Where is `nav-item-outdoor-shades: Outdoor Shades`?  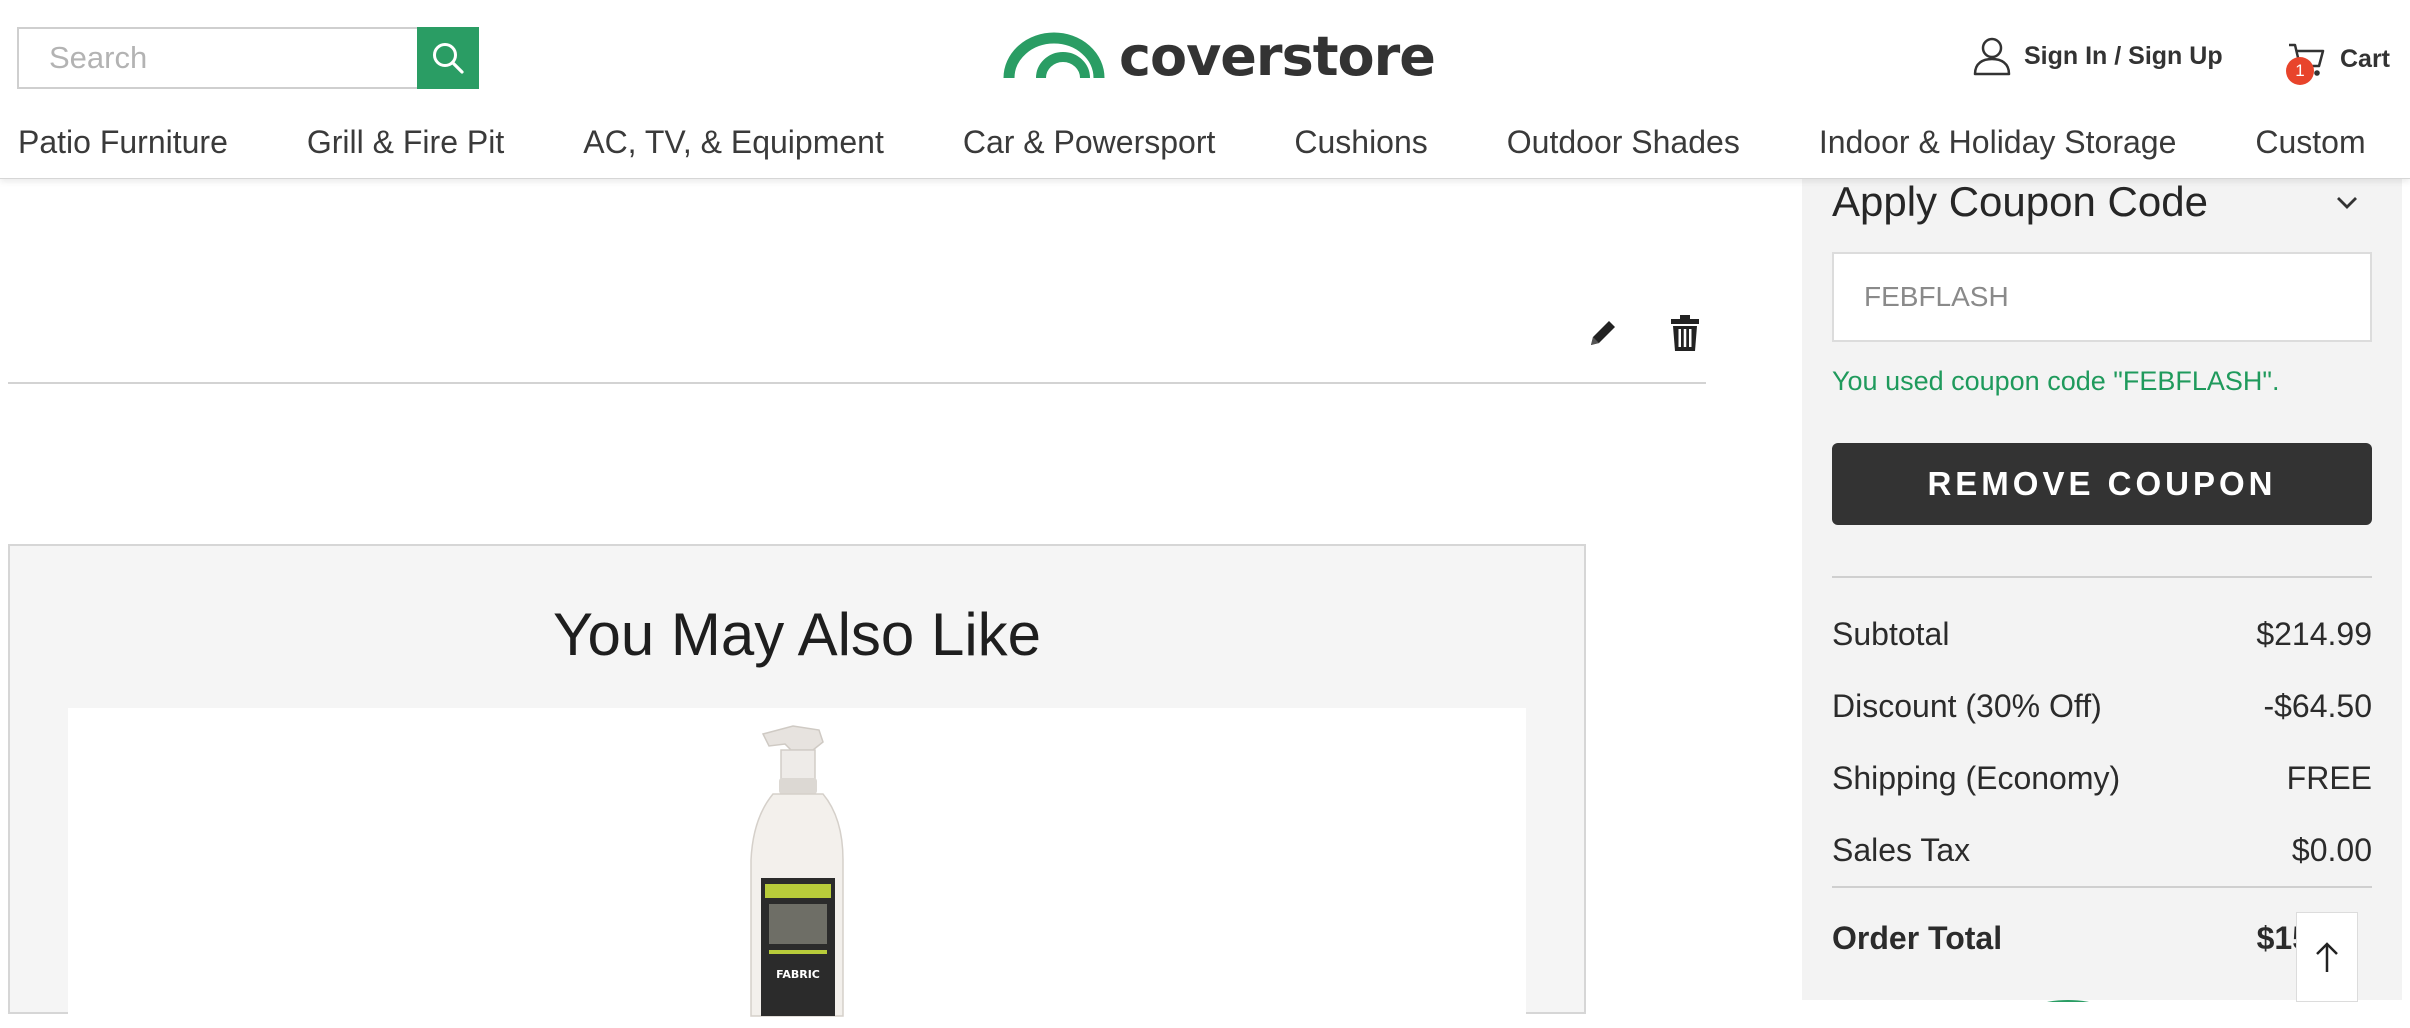 nav-item-outdoor-shades: Outdoor Shades is located at coordinates (1623, 142).